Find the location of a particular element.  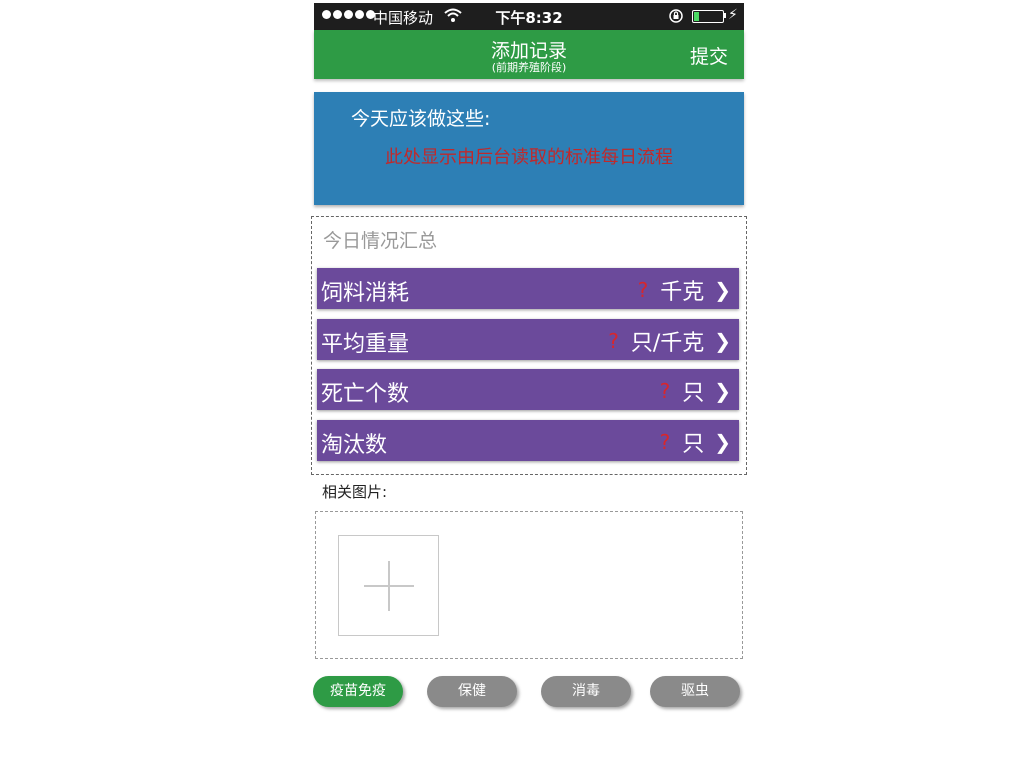

daily-tasks-panel: 今天应该做这些: 此处显示由后台读取的标准每日流程 is located at coordinates (529, 148).